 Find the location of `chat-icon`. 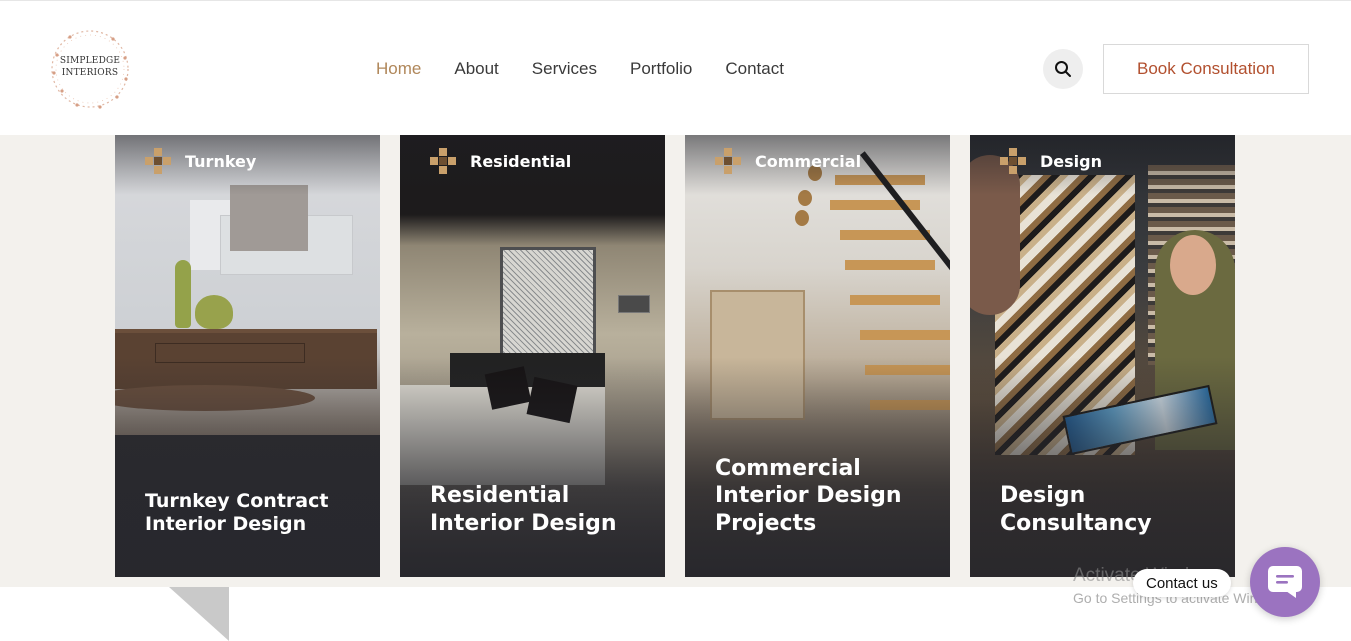

chat-icon is located at coordinates (1285, 582).